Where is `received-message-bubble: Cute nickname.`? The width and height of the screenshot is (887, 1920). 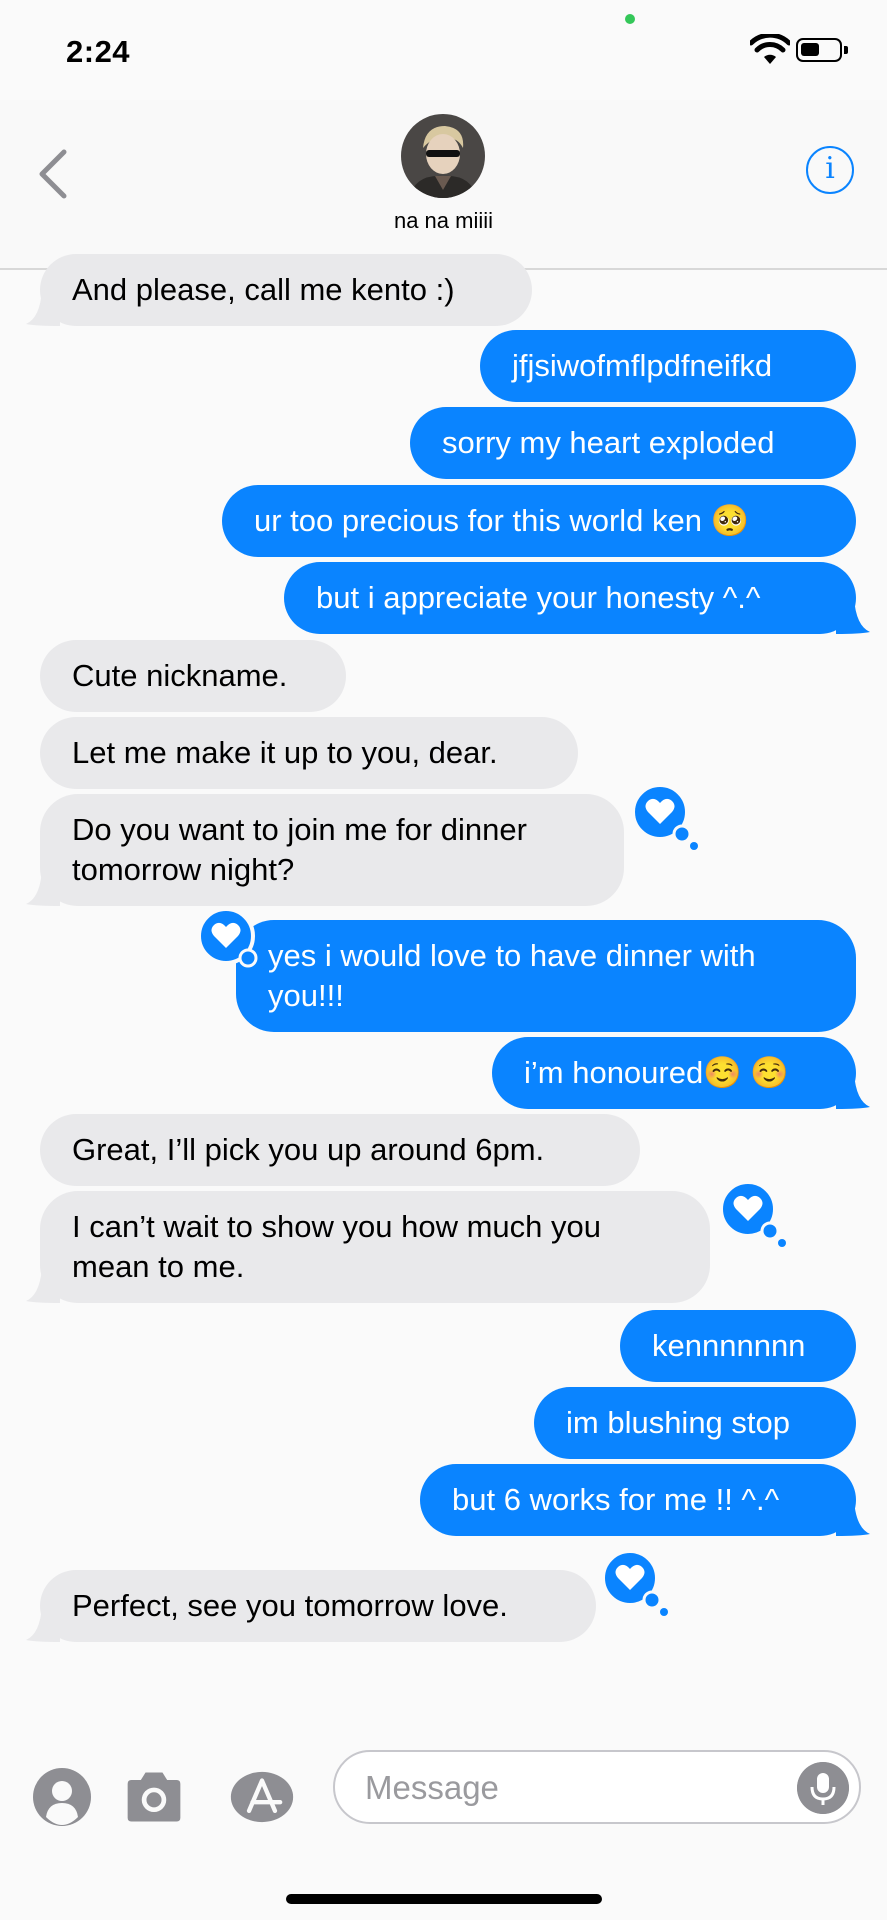 received-message-bubble: Cute nickname. is located at coordinates (193, 676).